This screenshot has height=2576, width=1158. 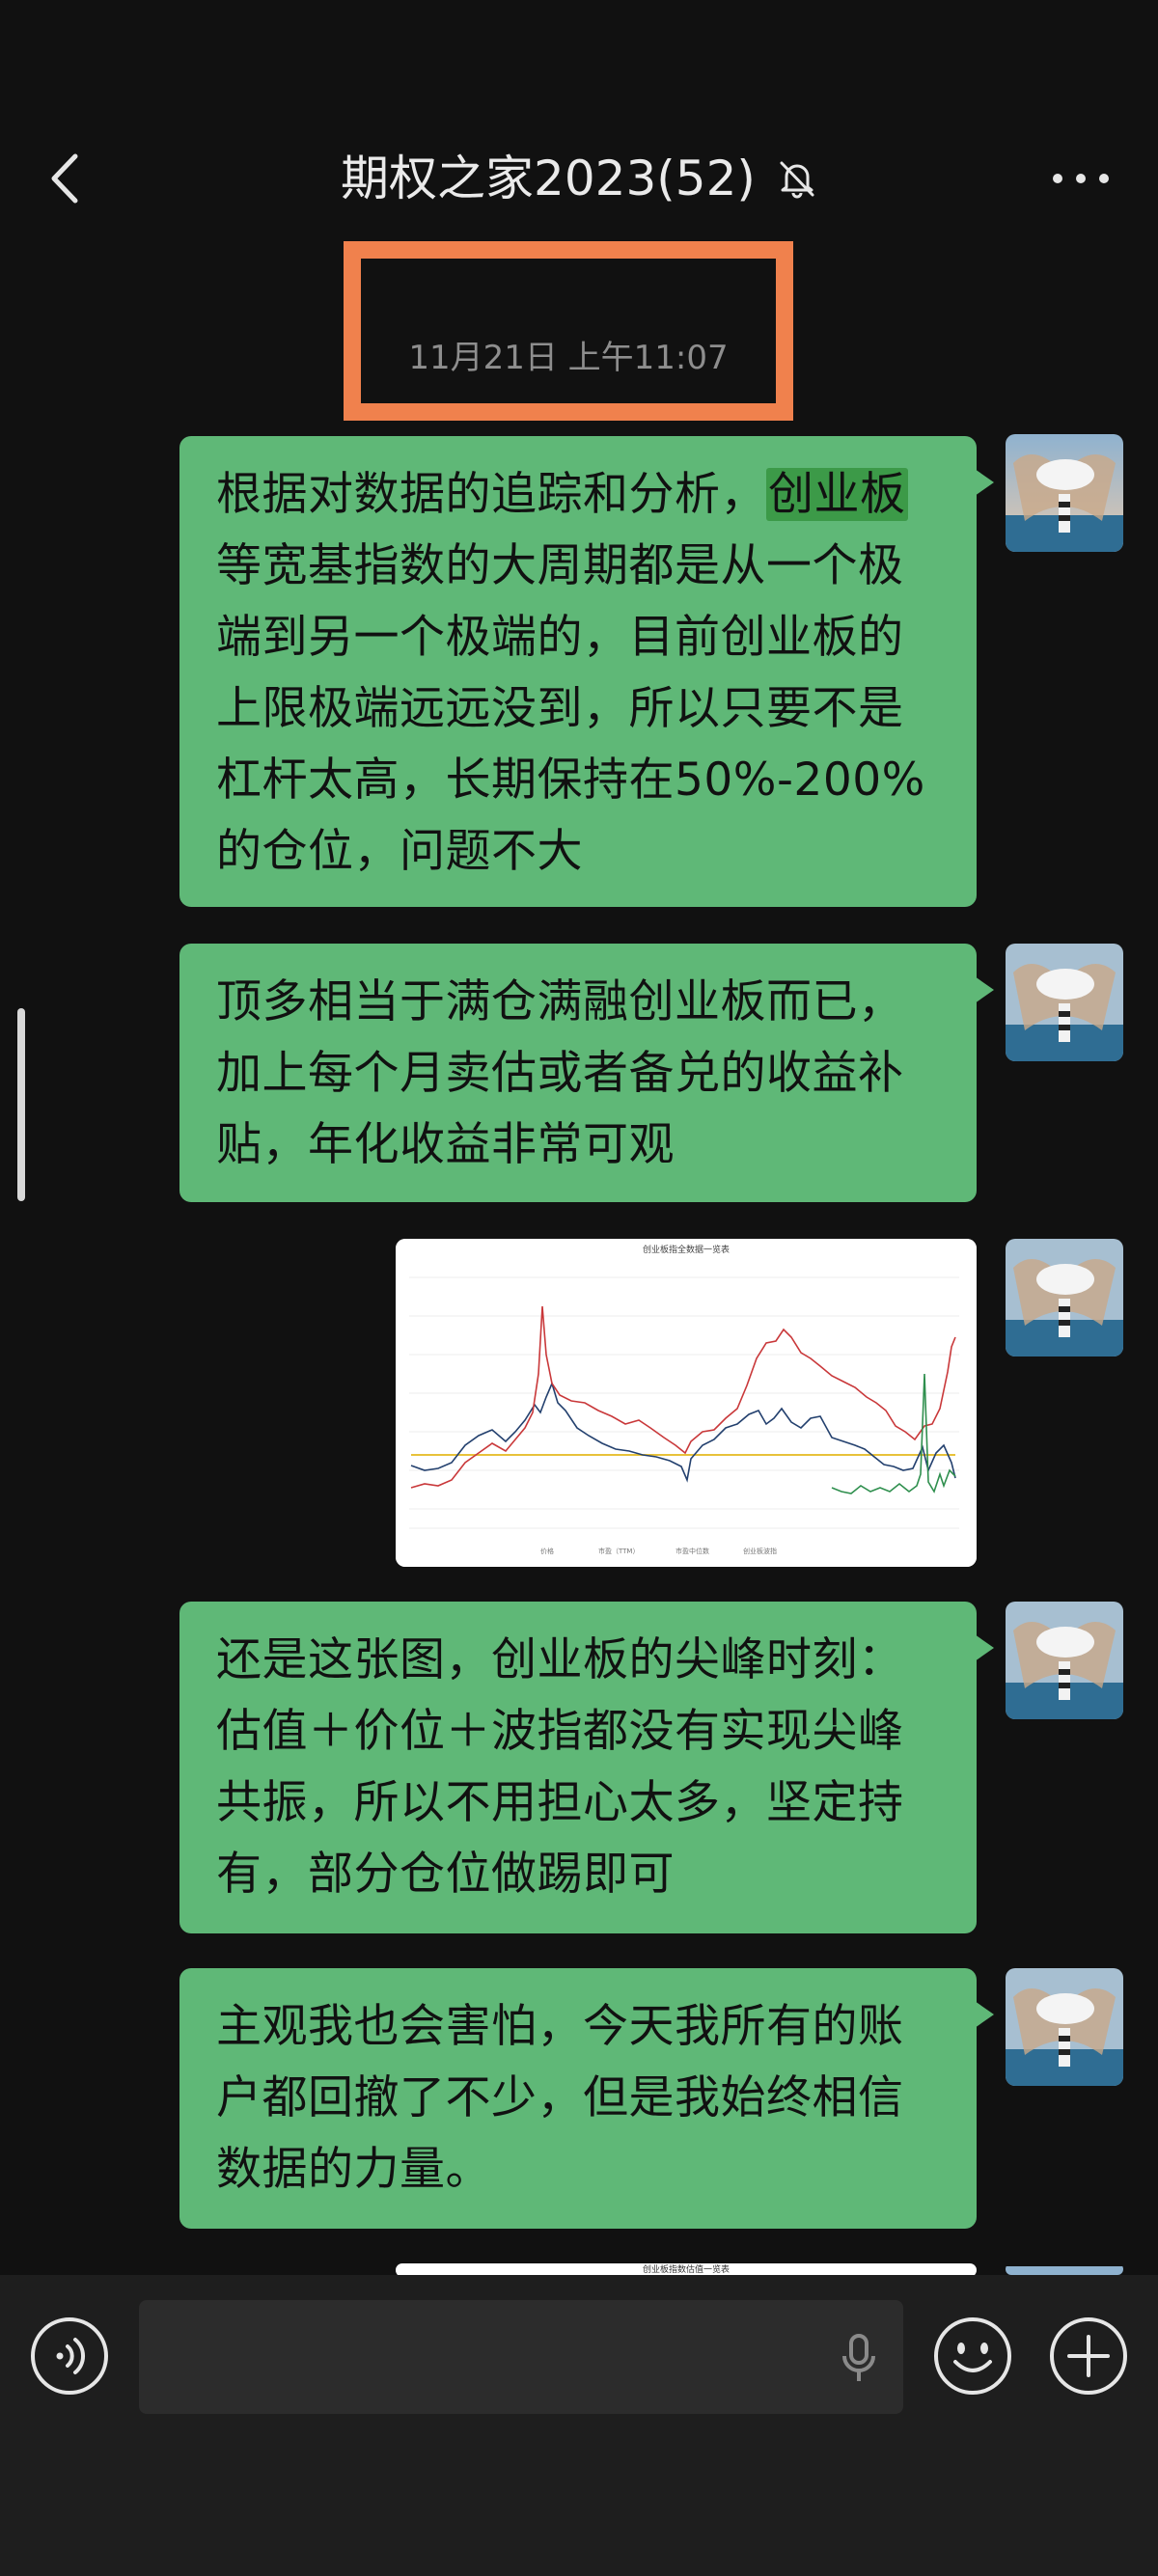 I want to click on chart-legend-item: 市盈中位数, so click(x=692, y=1551).